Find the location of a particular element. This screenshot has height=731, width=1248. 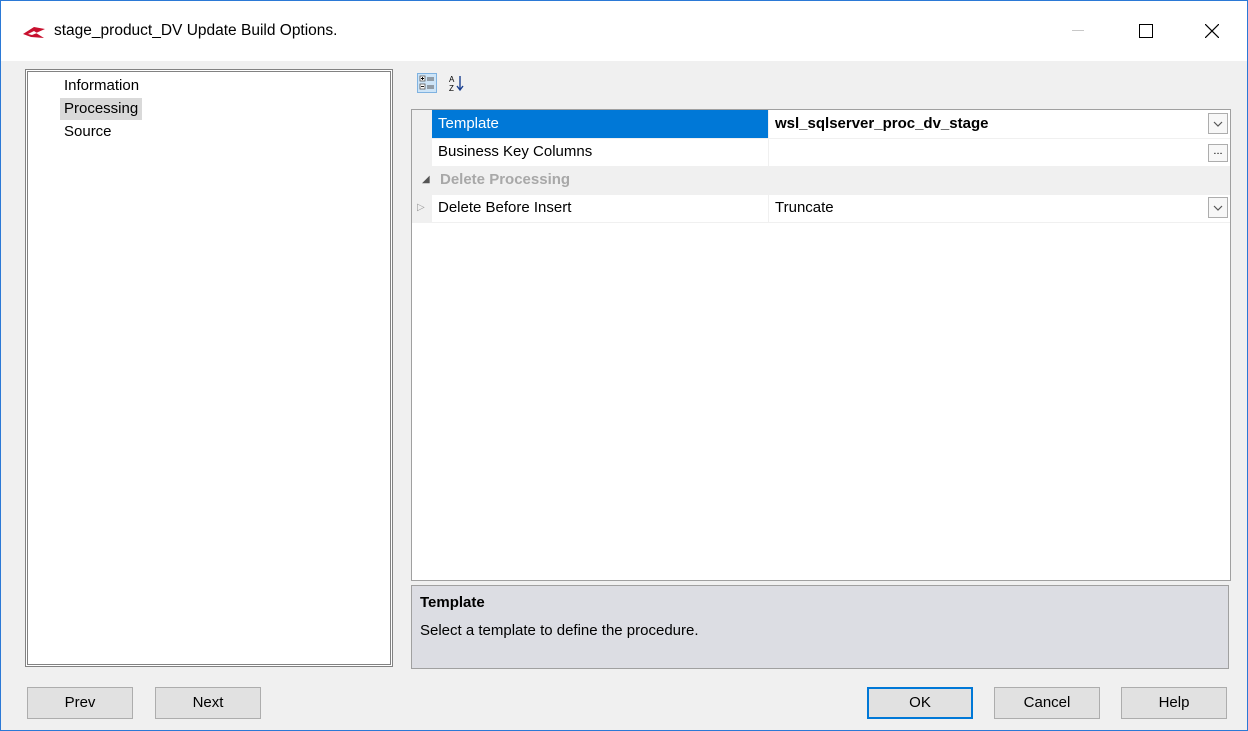

categorized-view-icon is located at coordinates (427, 83).